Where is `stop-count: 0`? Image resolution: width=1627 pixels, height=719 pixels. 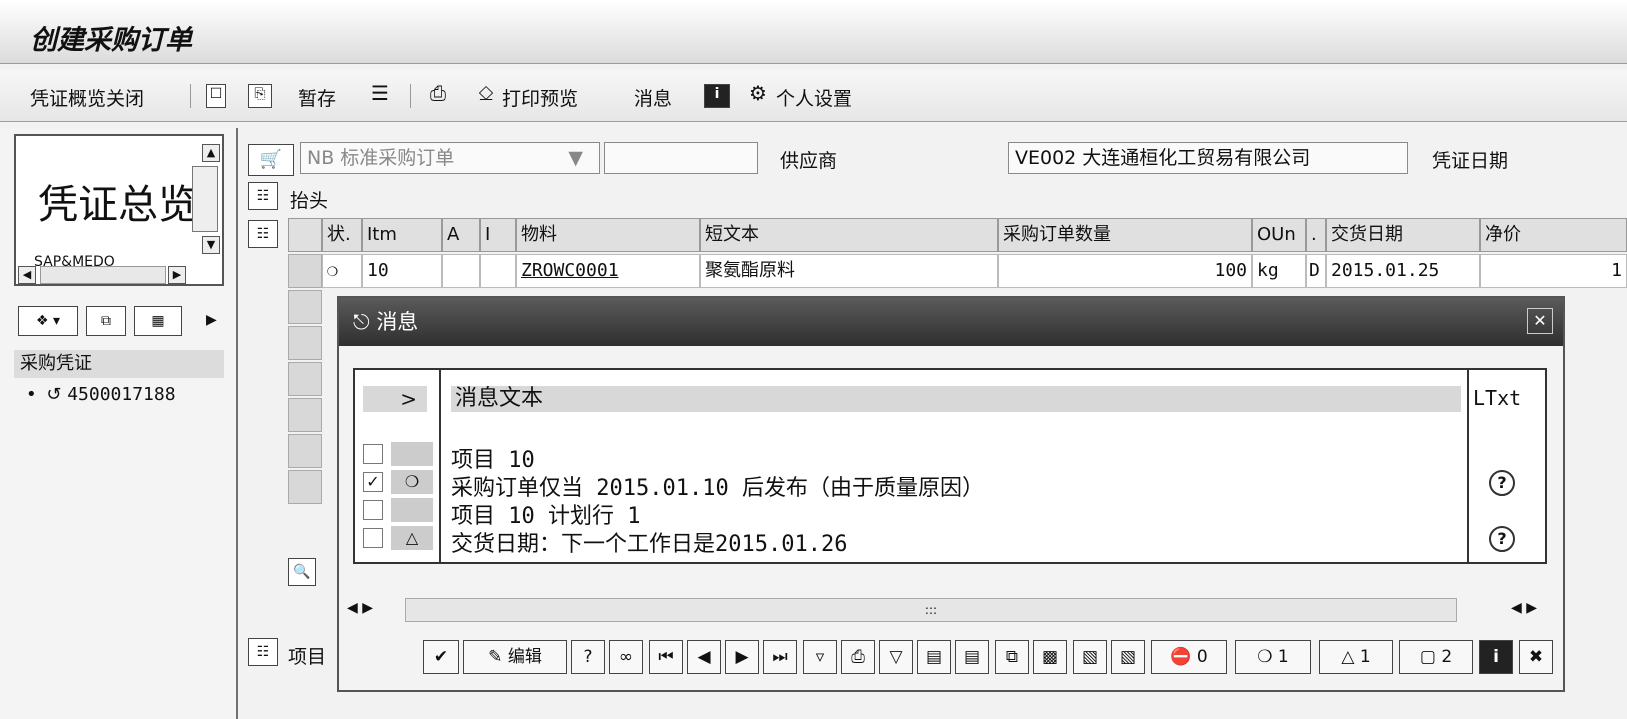
stop-count: 0 is located at coordinates (1202, 657).